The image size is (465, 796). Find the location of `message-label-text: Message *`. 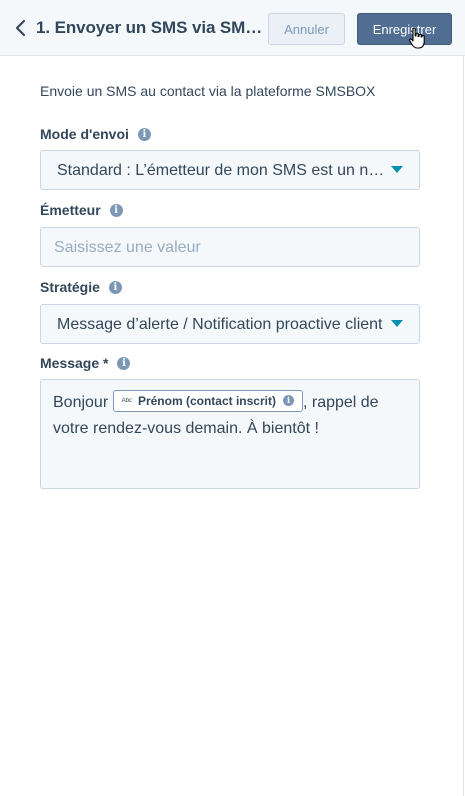

message-label-text: Message * is located at coordinates (74, 363).